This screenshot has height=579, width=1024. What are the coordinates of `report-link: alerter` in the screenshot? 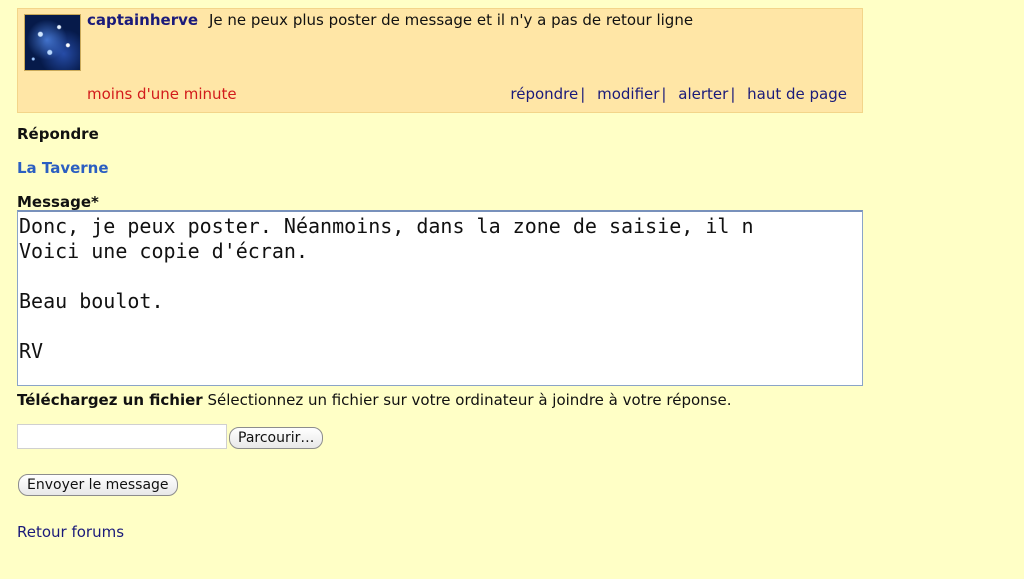 It's located at (703, 94).